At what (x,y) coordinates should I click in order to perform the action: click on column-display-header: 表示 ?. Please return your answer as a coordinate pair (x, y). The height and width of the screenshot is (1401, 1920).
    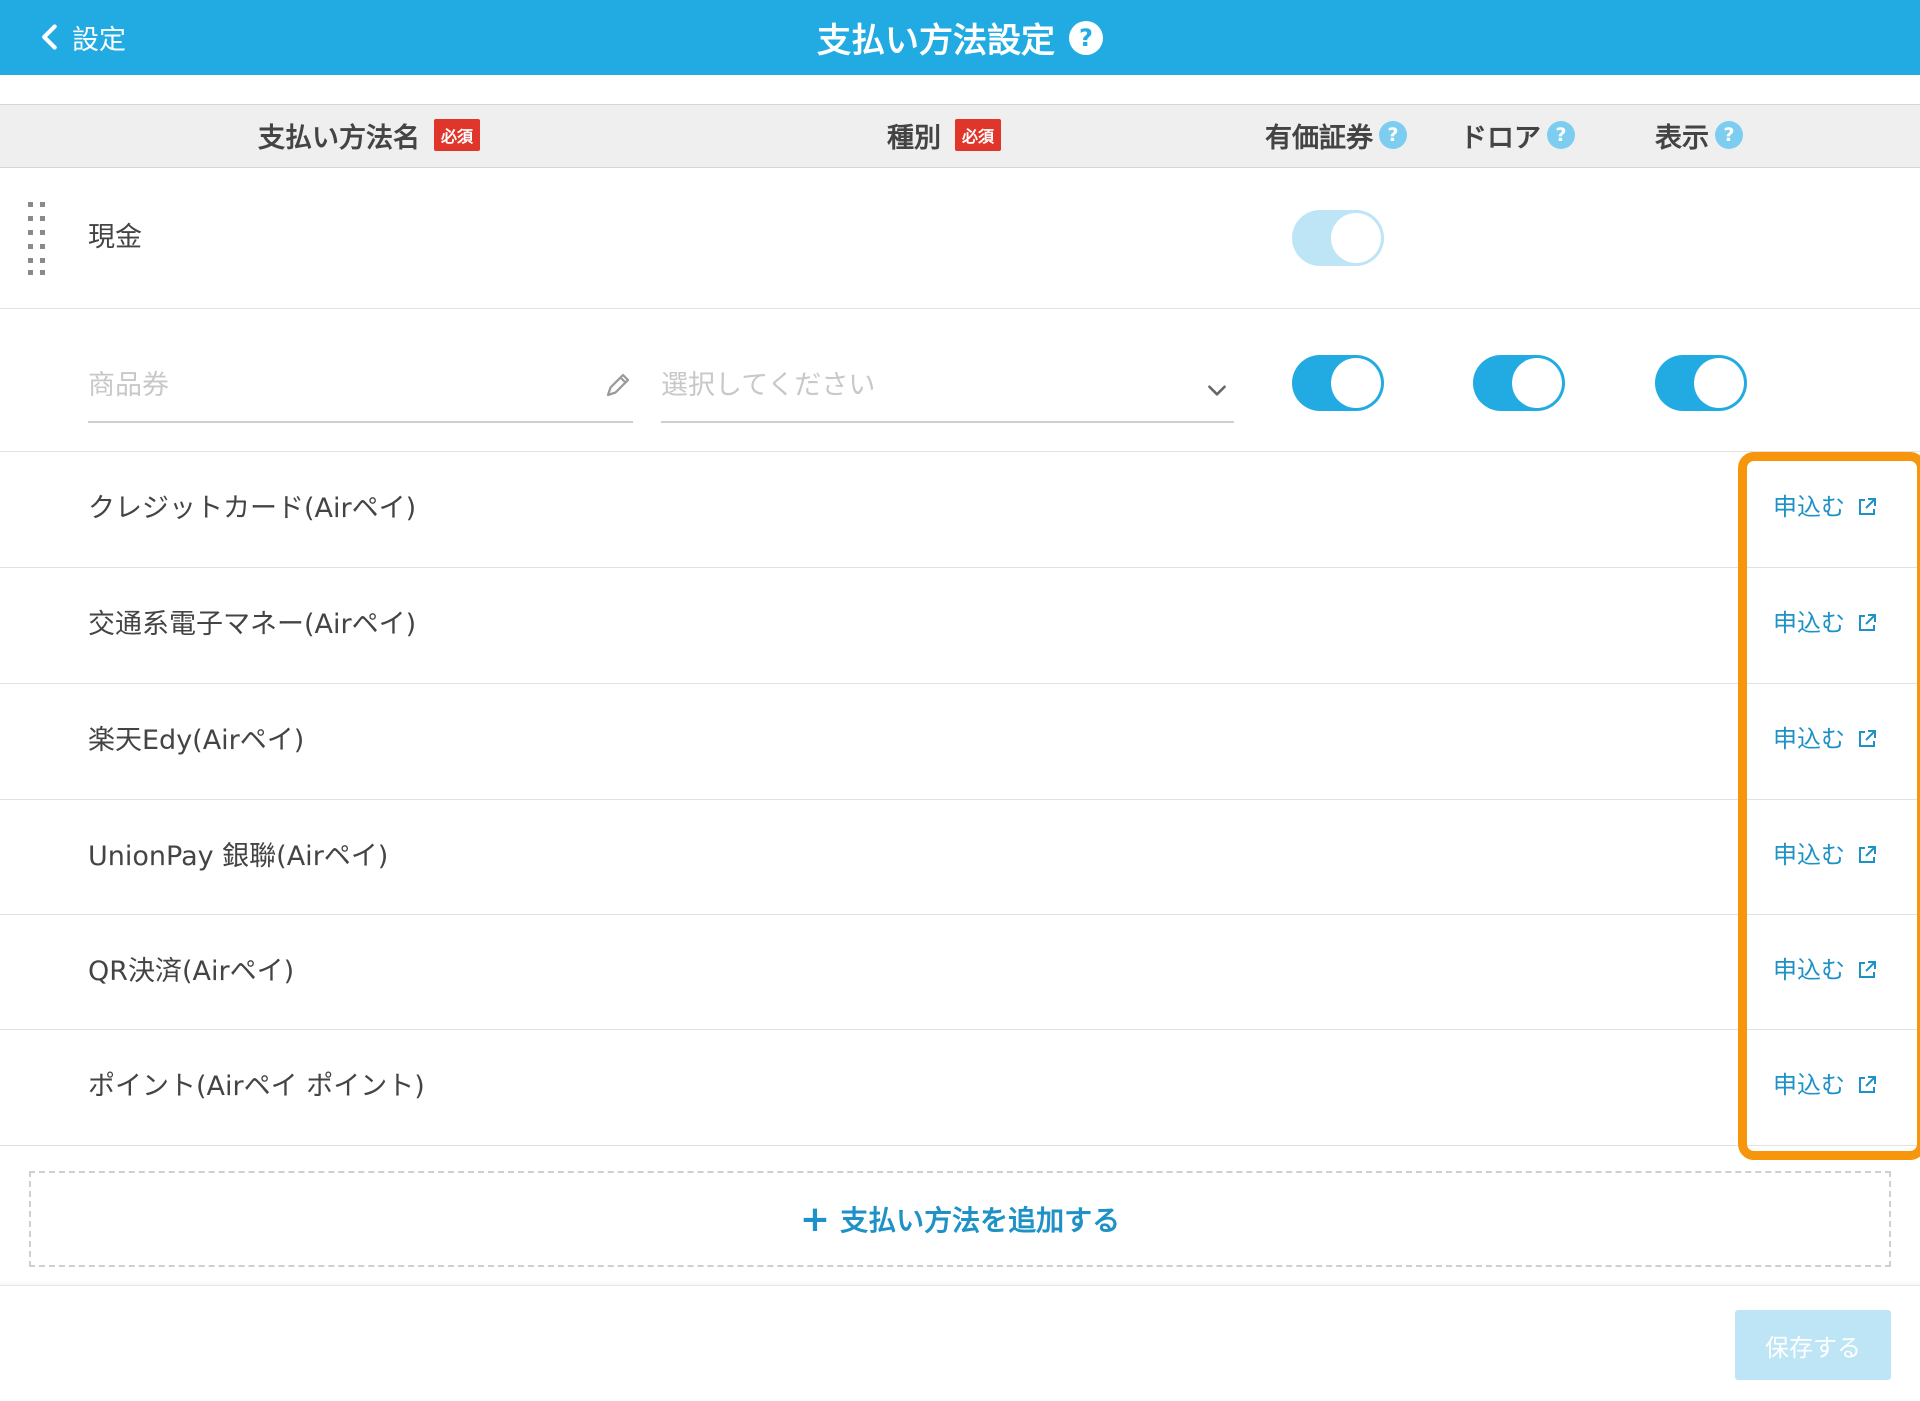
    Looking at the image, I should click on (1699, 135).